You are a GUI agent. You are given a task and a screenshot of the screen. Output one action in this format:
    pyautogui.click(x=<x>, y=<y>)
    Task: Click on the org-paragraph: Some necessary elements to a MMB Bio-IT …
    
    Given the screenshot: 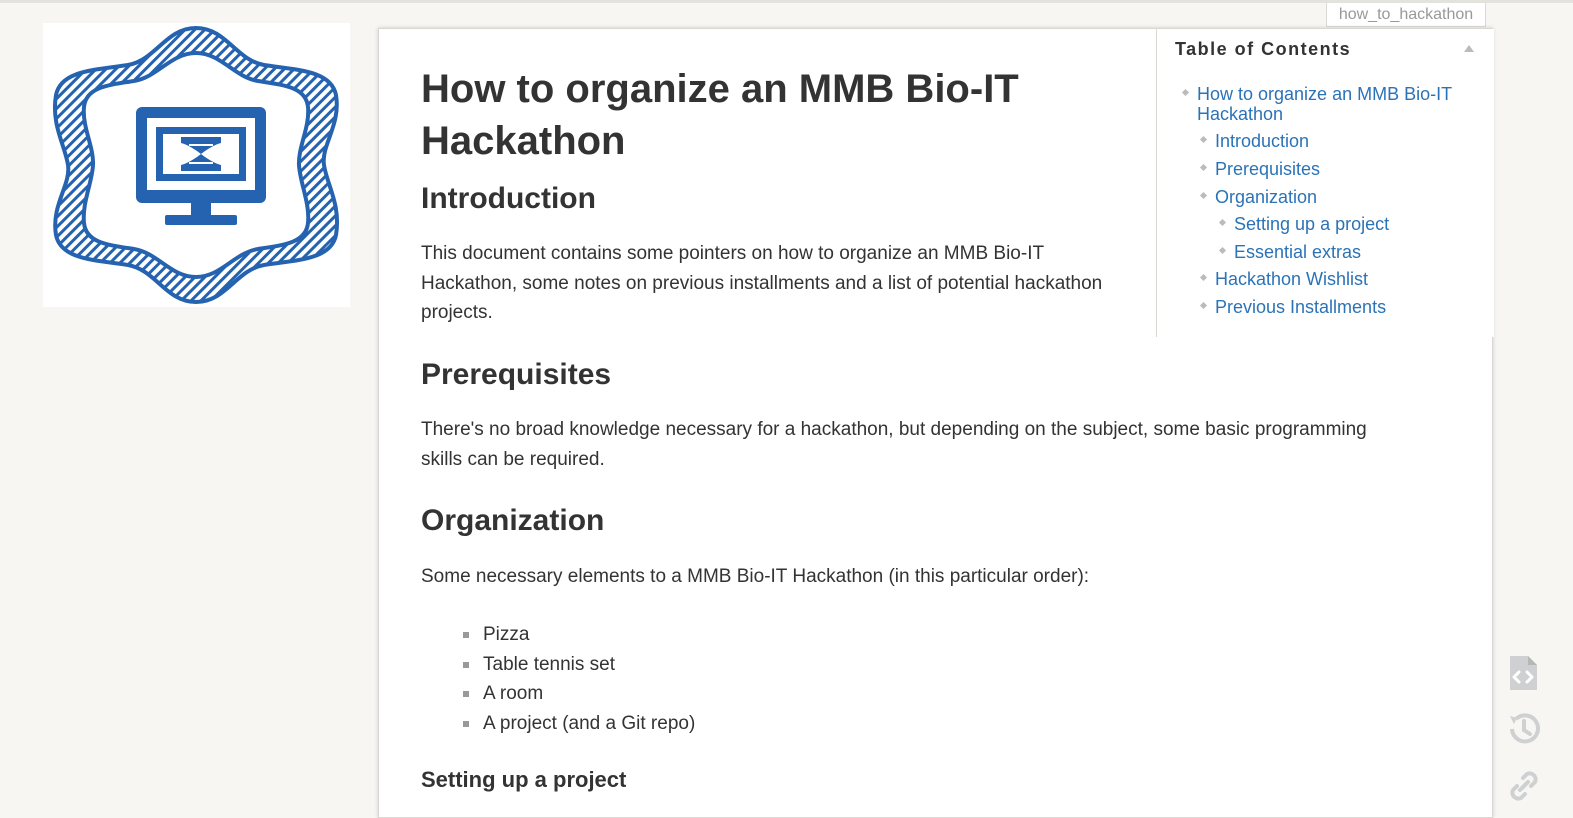 What is the action you would take?
    pyautogui.click(x=755, y=576)
    